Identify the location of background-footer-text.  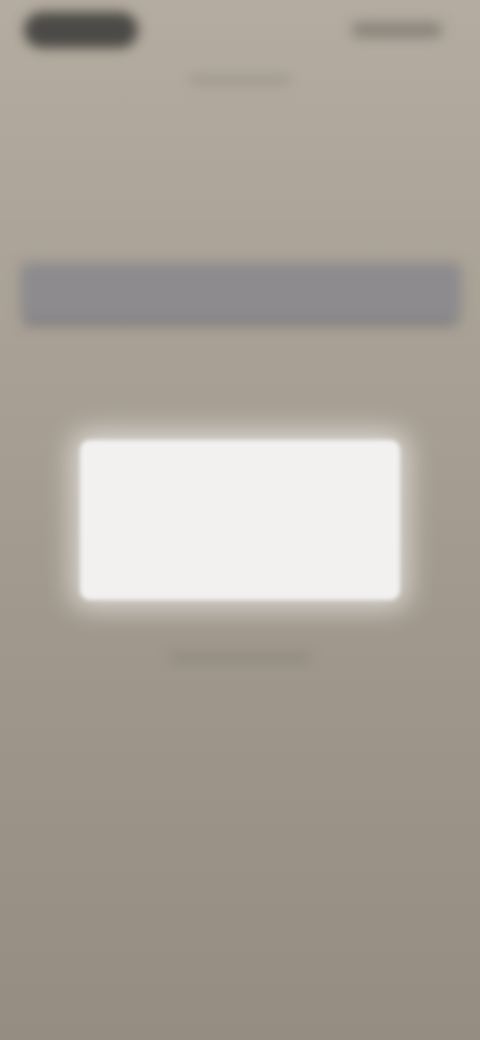
(240, 658).